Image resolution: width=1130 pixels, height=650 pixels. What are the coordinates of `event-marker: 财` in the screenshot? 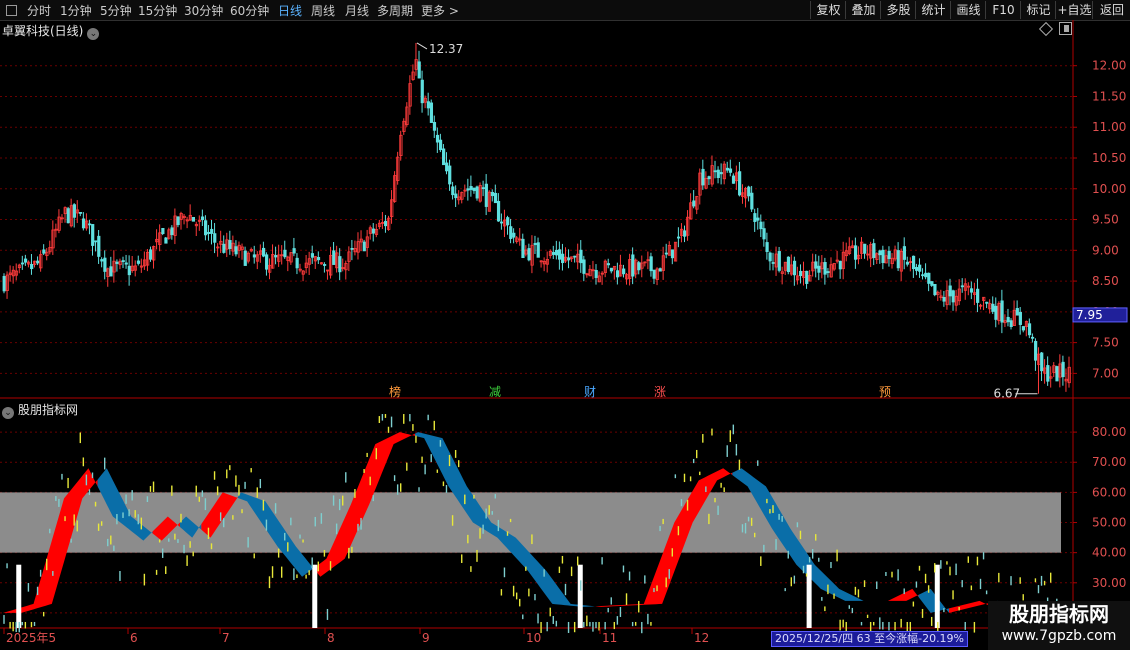 It's located at (590, 392).